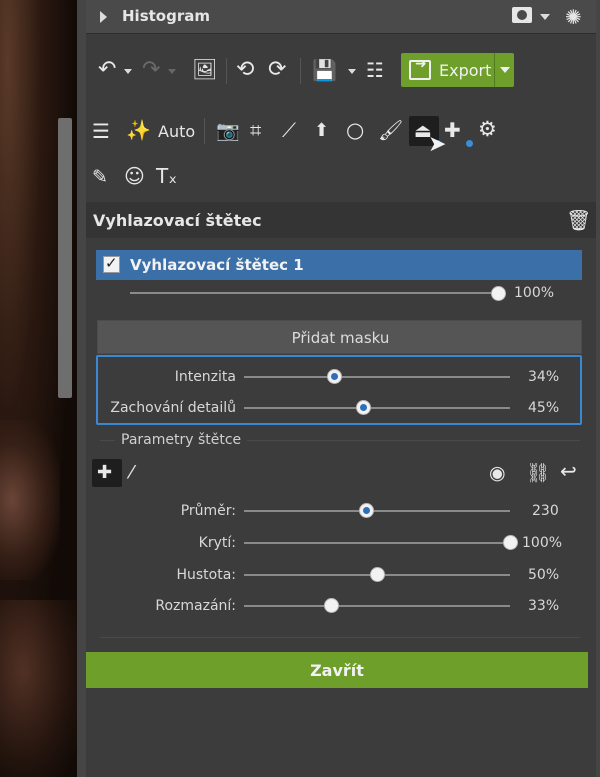  I want to click on add-mask-label: Přidat masku, so click(340, 338).